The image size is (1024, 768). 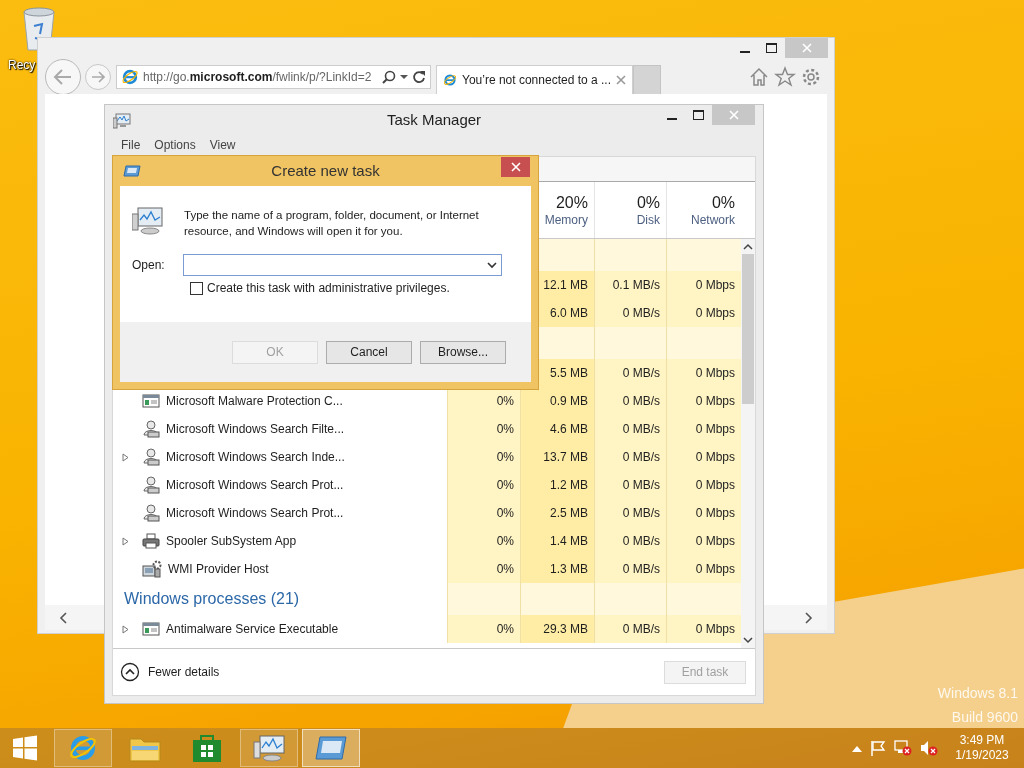 I want to click on home-button, so click(x=759, y=77).